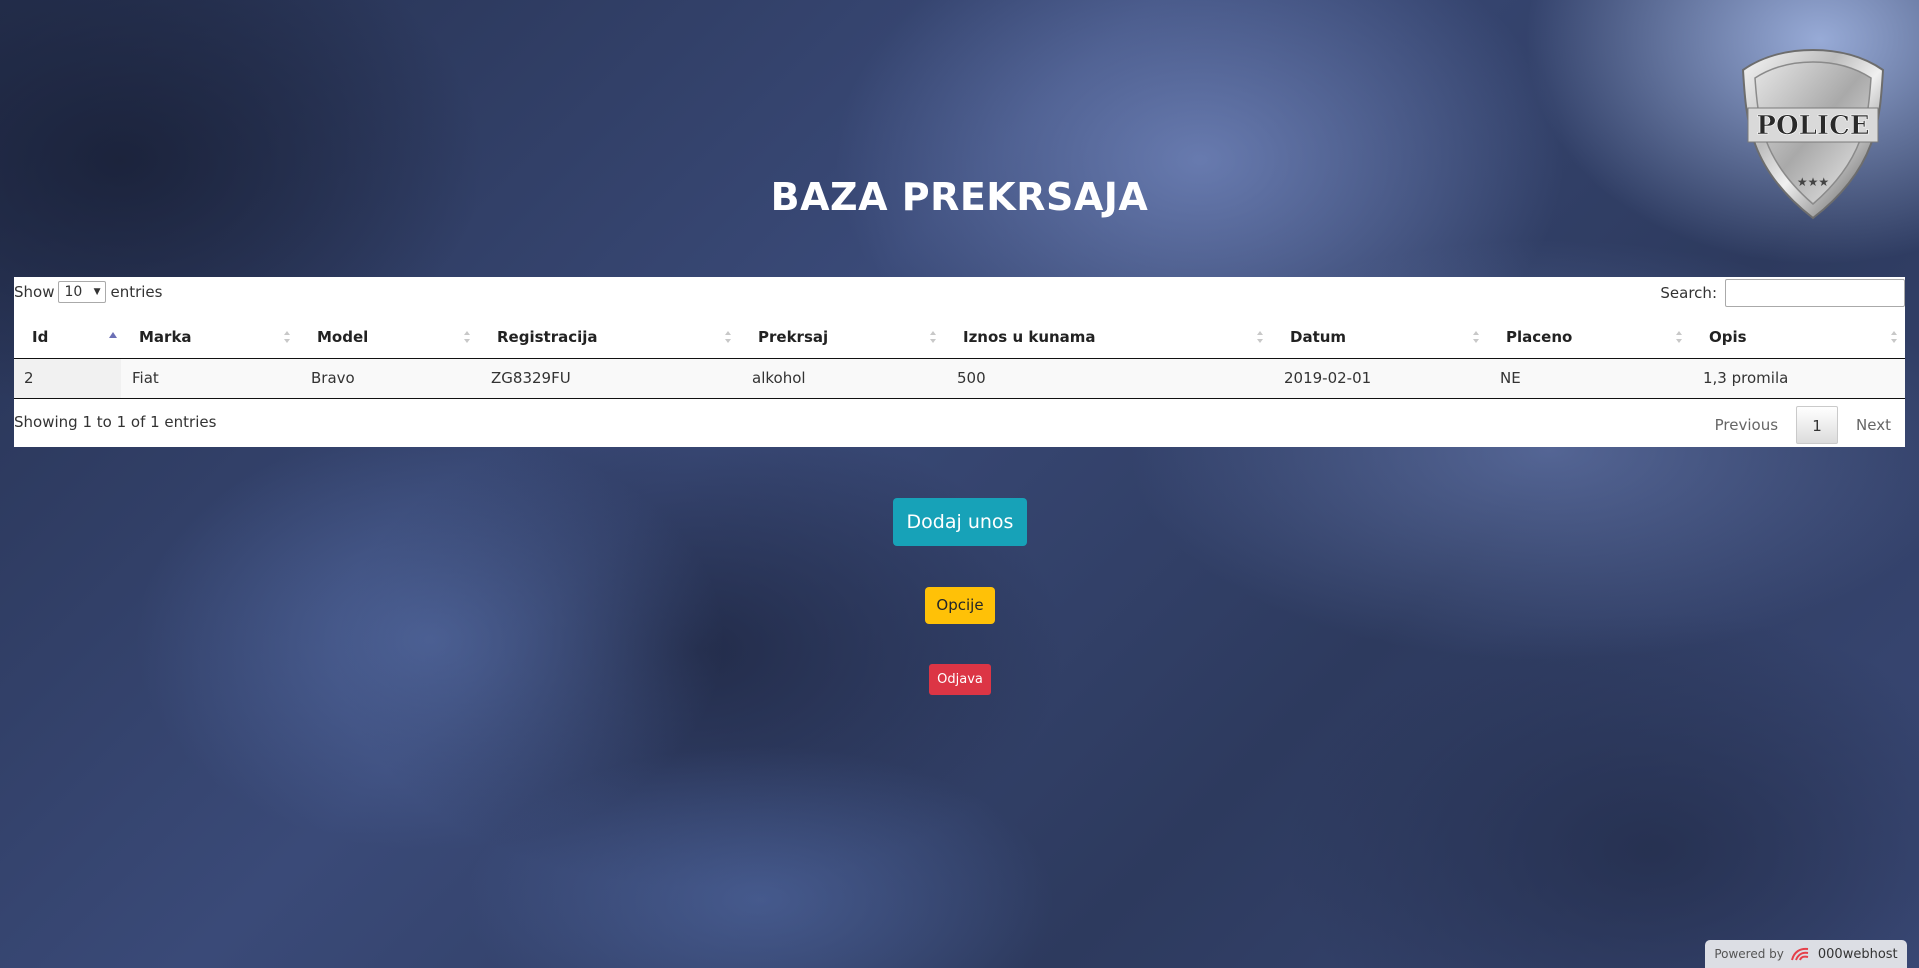 This screenshot has height=968, width=1919. What do you see at coordinates (1539, 337) in the screenshot?
I see `column-header-label: Placeno` at bounding box center [1539, 337].